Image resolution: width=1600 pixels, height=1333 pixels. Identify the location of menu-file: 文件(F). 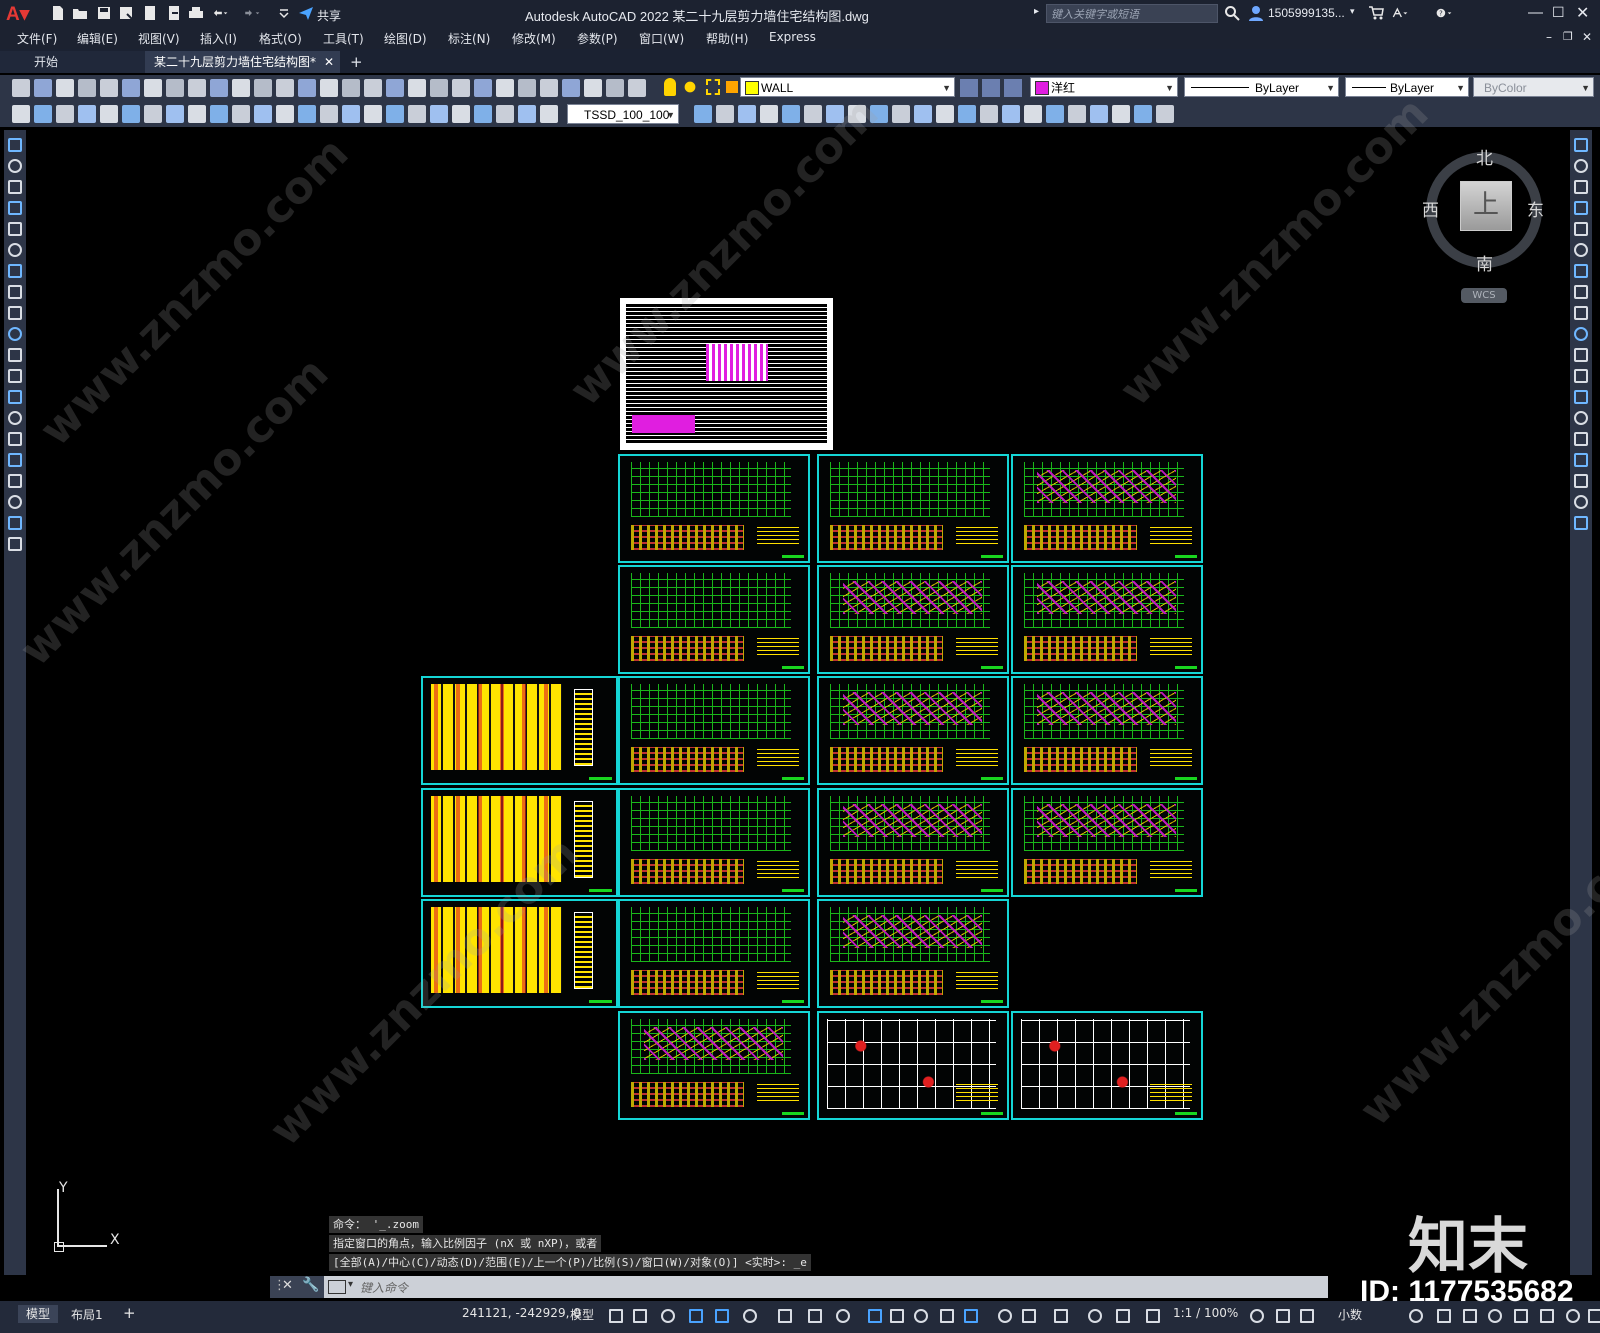
(37, 38).